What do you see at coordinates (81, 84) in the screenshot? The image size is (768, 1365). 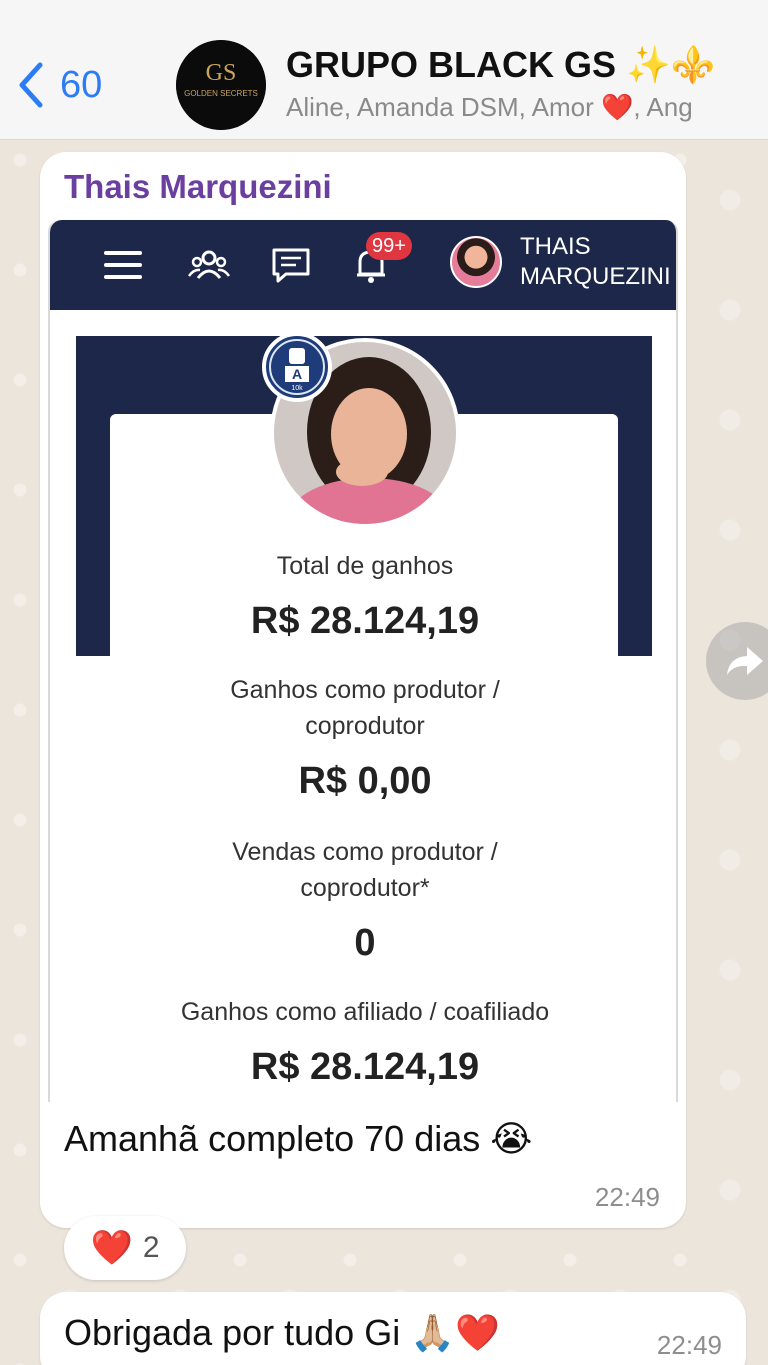 I see `unread-count: 60` at bounding box center [81, 84].